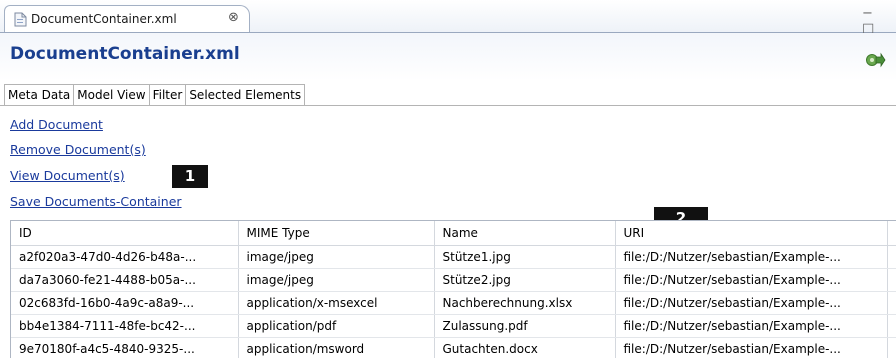 The width and height of the screenshot is (896, 358). What do you see at coordinates (78, 149) in the screenshot?
I see `remove-documents-link: Remove Document(s)` at bounding box center [78, 149].